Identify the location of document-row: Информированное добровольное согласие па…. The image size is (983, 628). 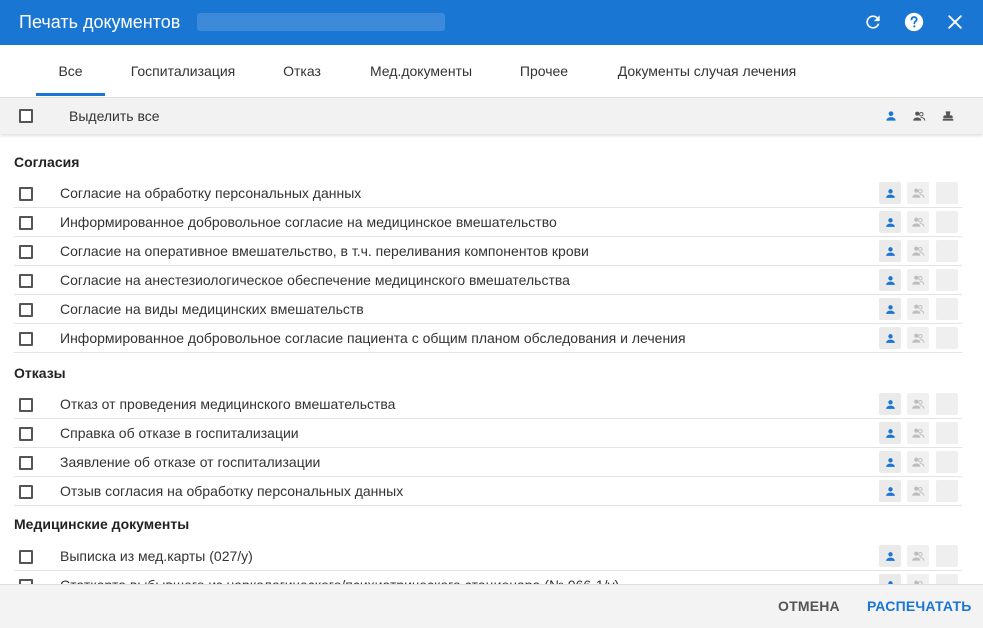
(488, 338).